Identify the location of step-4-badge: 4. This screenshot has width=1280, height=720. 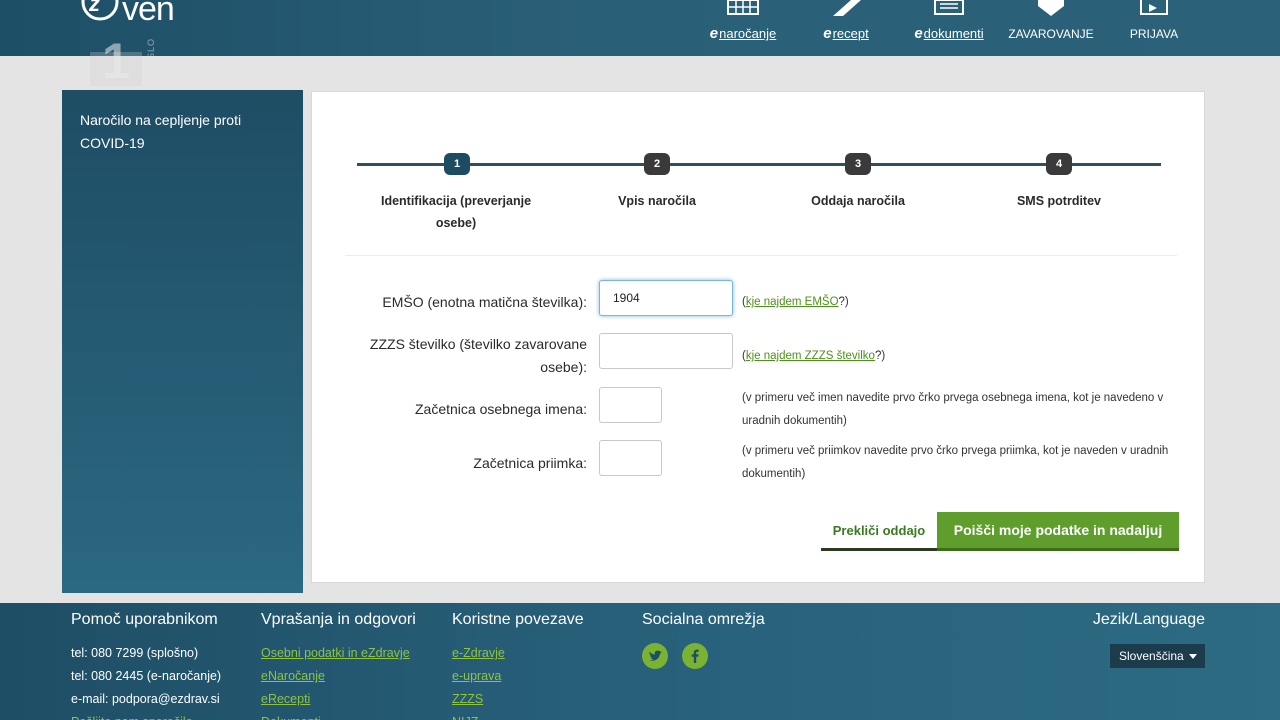
(1059, 164).